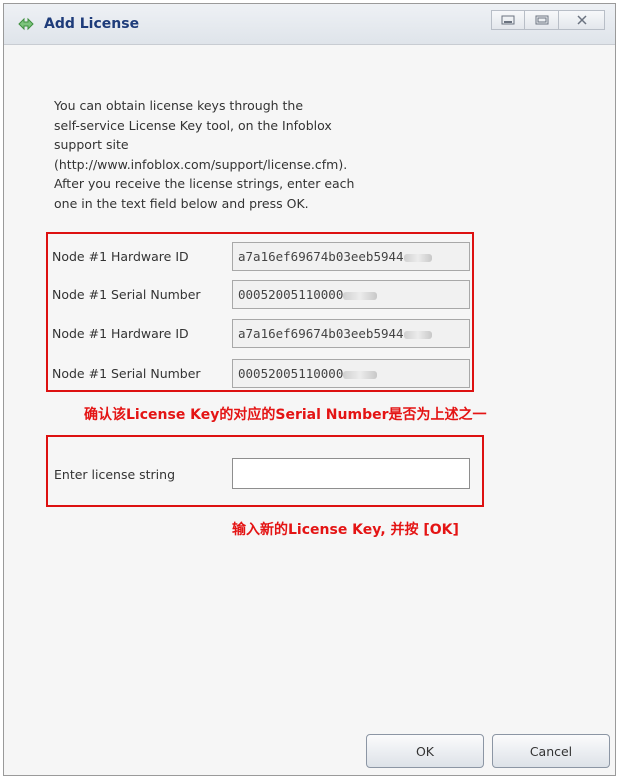  I want to click on node-2-hardware-id-value: a7a16ef69674b03eeb5944, so click(321, 333).